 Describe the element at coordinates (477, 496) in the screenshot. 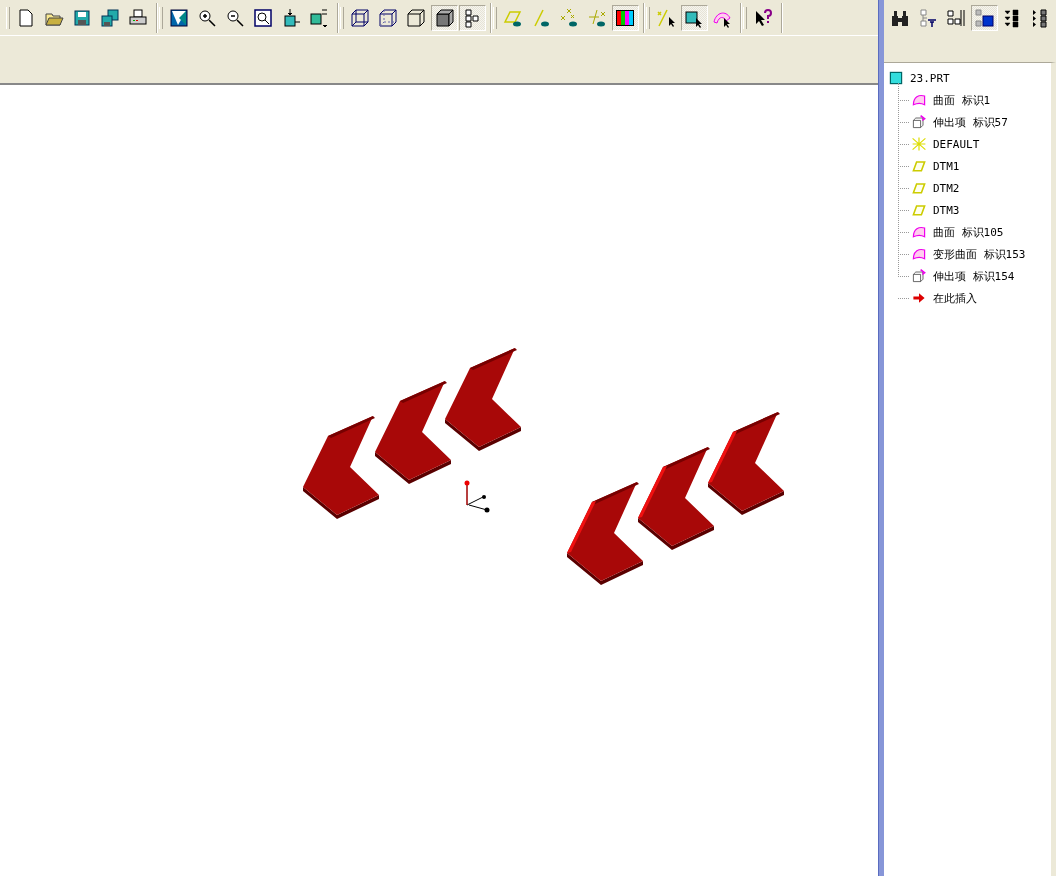

I see `coordinate-axes-icon` at that location.